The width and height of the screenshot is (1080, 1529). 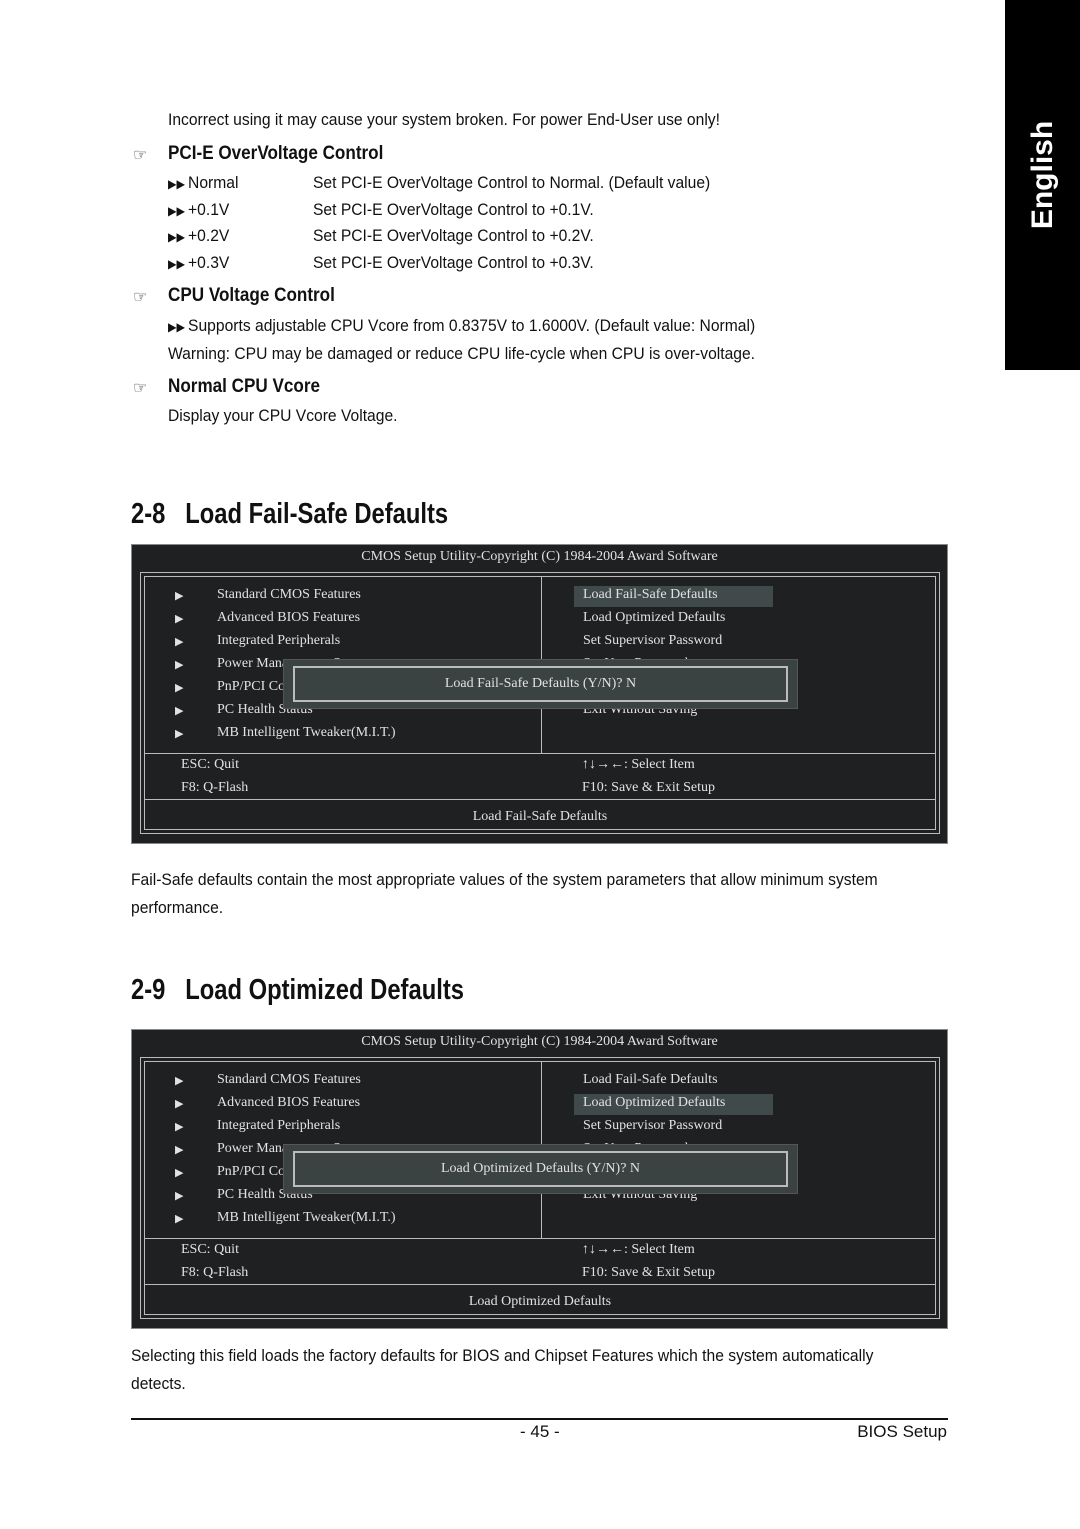 I want to click on confirm-dialog: Load Fail-Safe Defaults (Y/N)? N, so click(x=540, y=684).